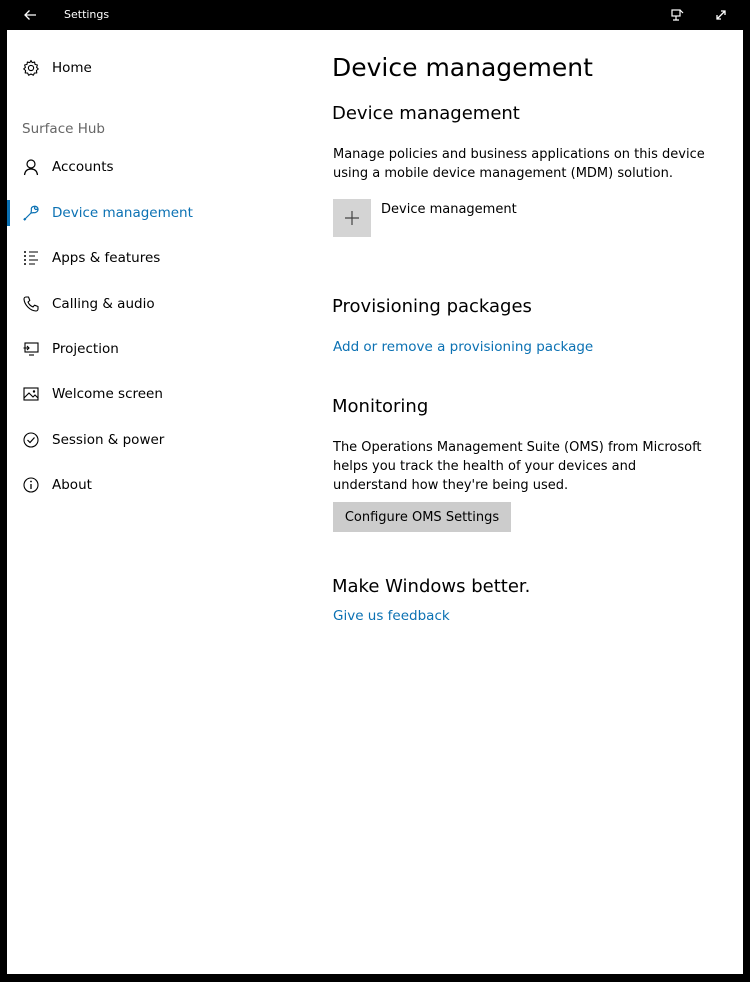 The height and width of the screenshot is (982, 750). Describe the element at coordinates (157, 304) in the screenshot. I see `sidebar-item-calling-audio: Calling & audio` at that location.